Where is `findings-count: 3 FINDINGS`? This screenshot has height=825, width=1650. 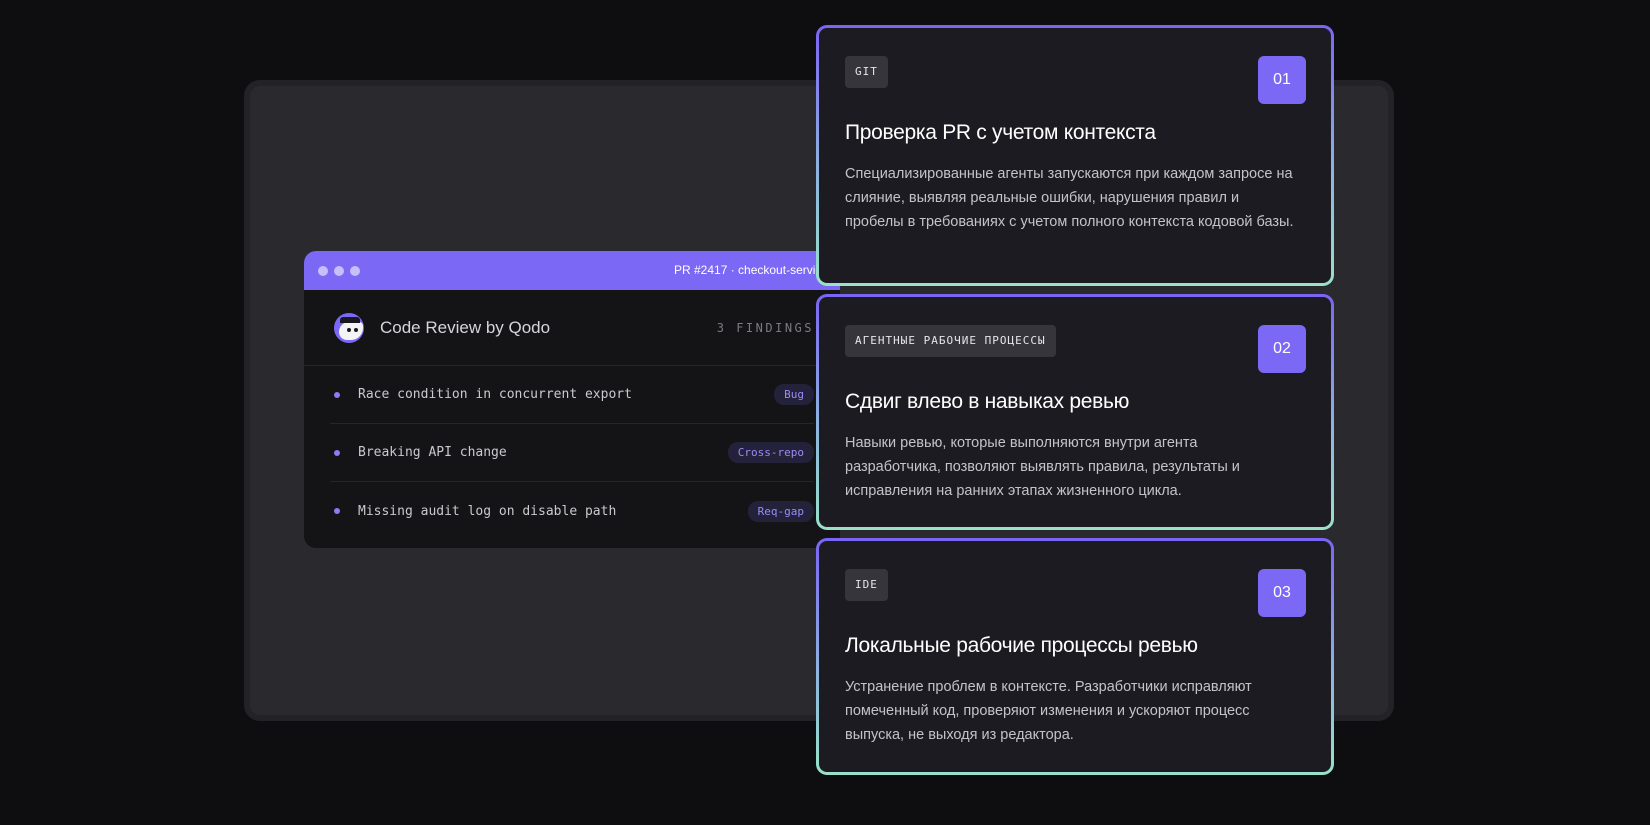
findings-count: 3 FINDINGS is located at coordinates (765, 327).